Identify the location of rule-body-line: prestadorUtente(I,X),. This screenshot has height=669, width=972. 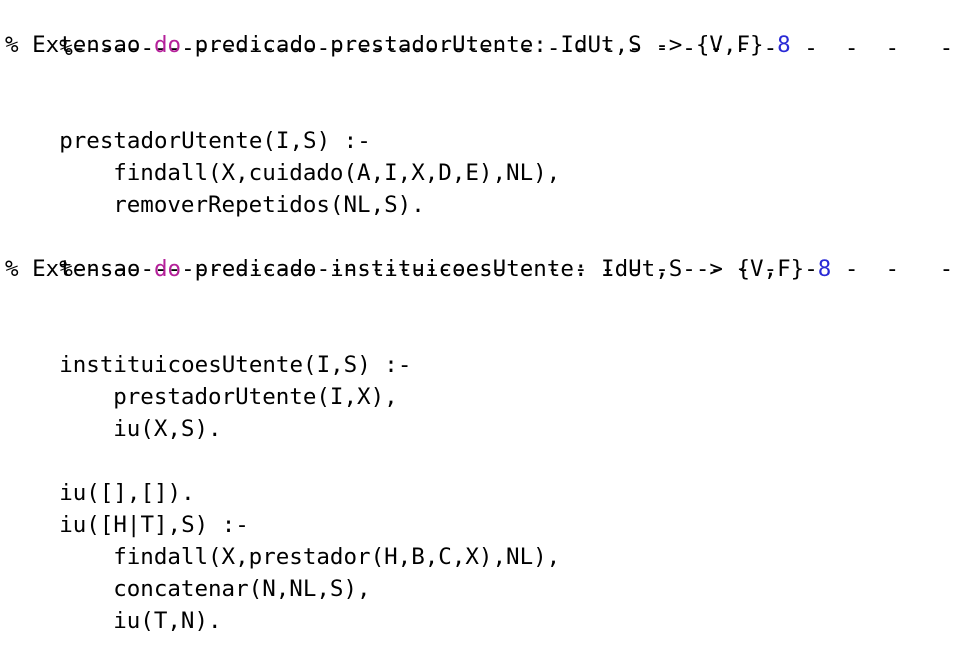
(201, 379).